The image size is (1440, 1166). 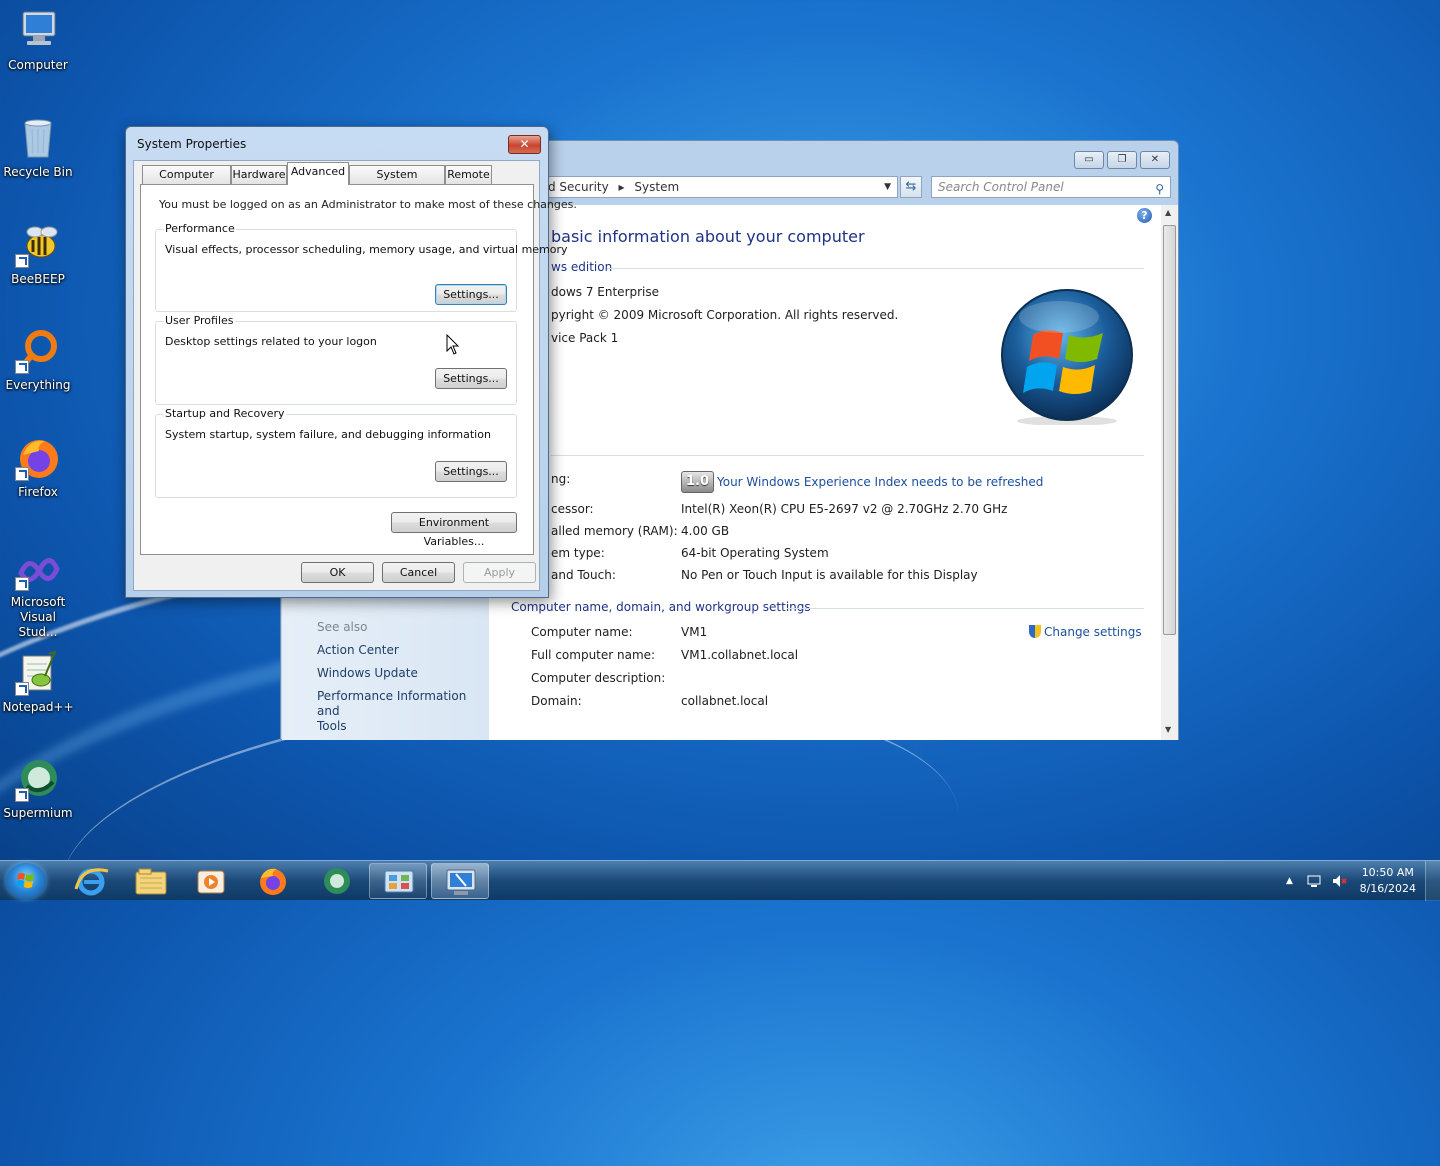 What do you see at coordinates (225, 413) in the screenshot?
I see `startup-recovery-title: Startup and Recovery` at bounding box center [225, 413].